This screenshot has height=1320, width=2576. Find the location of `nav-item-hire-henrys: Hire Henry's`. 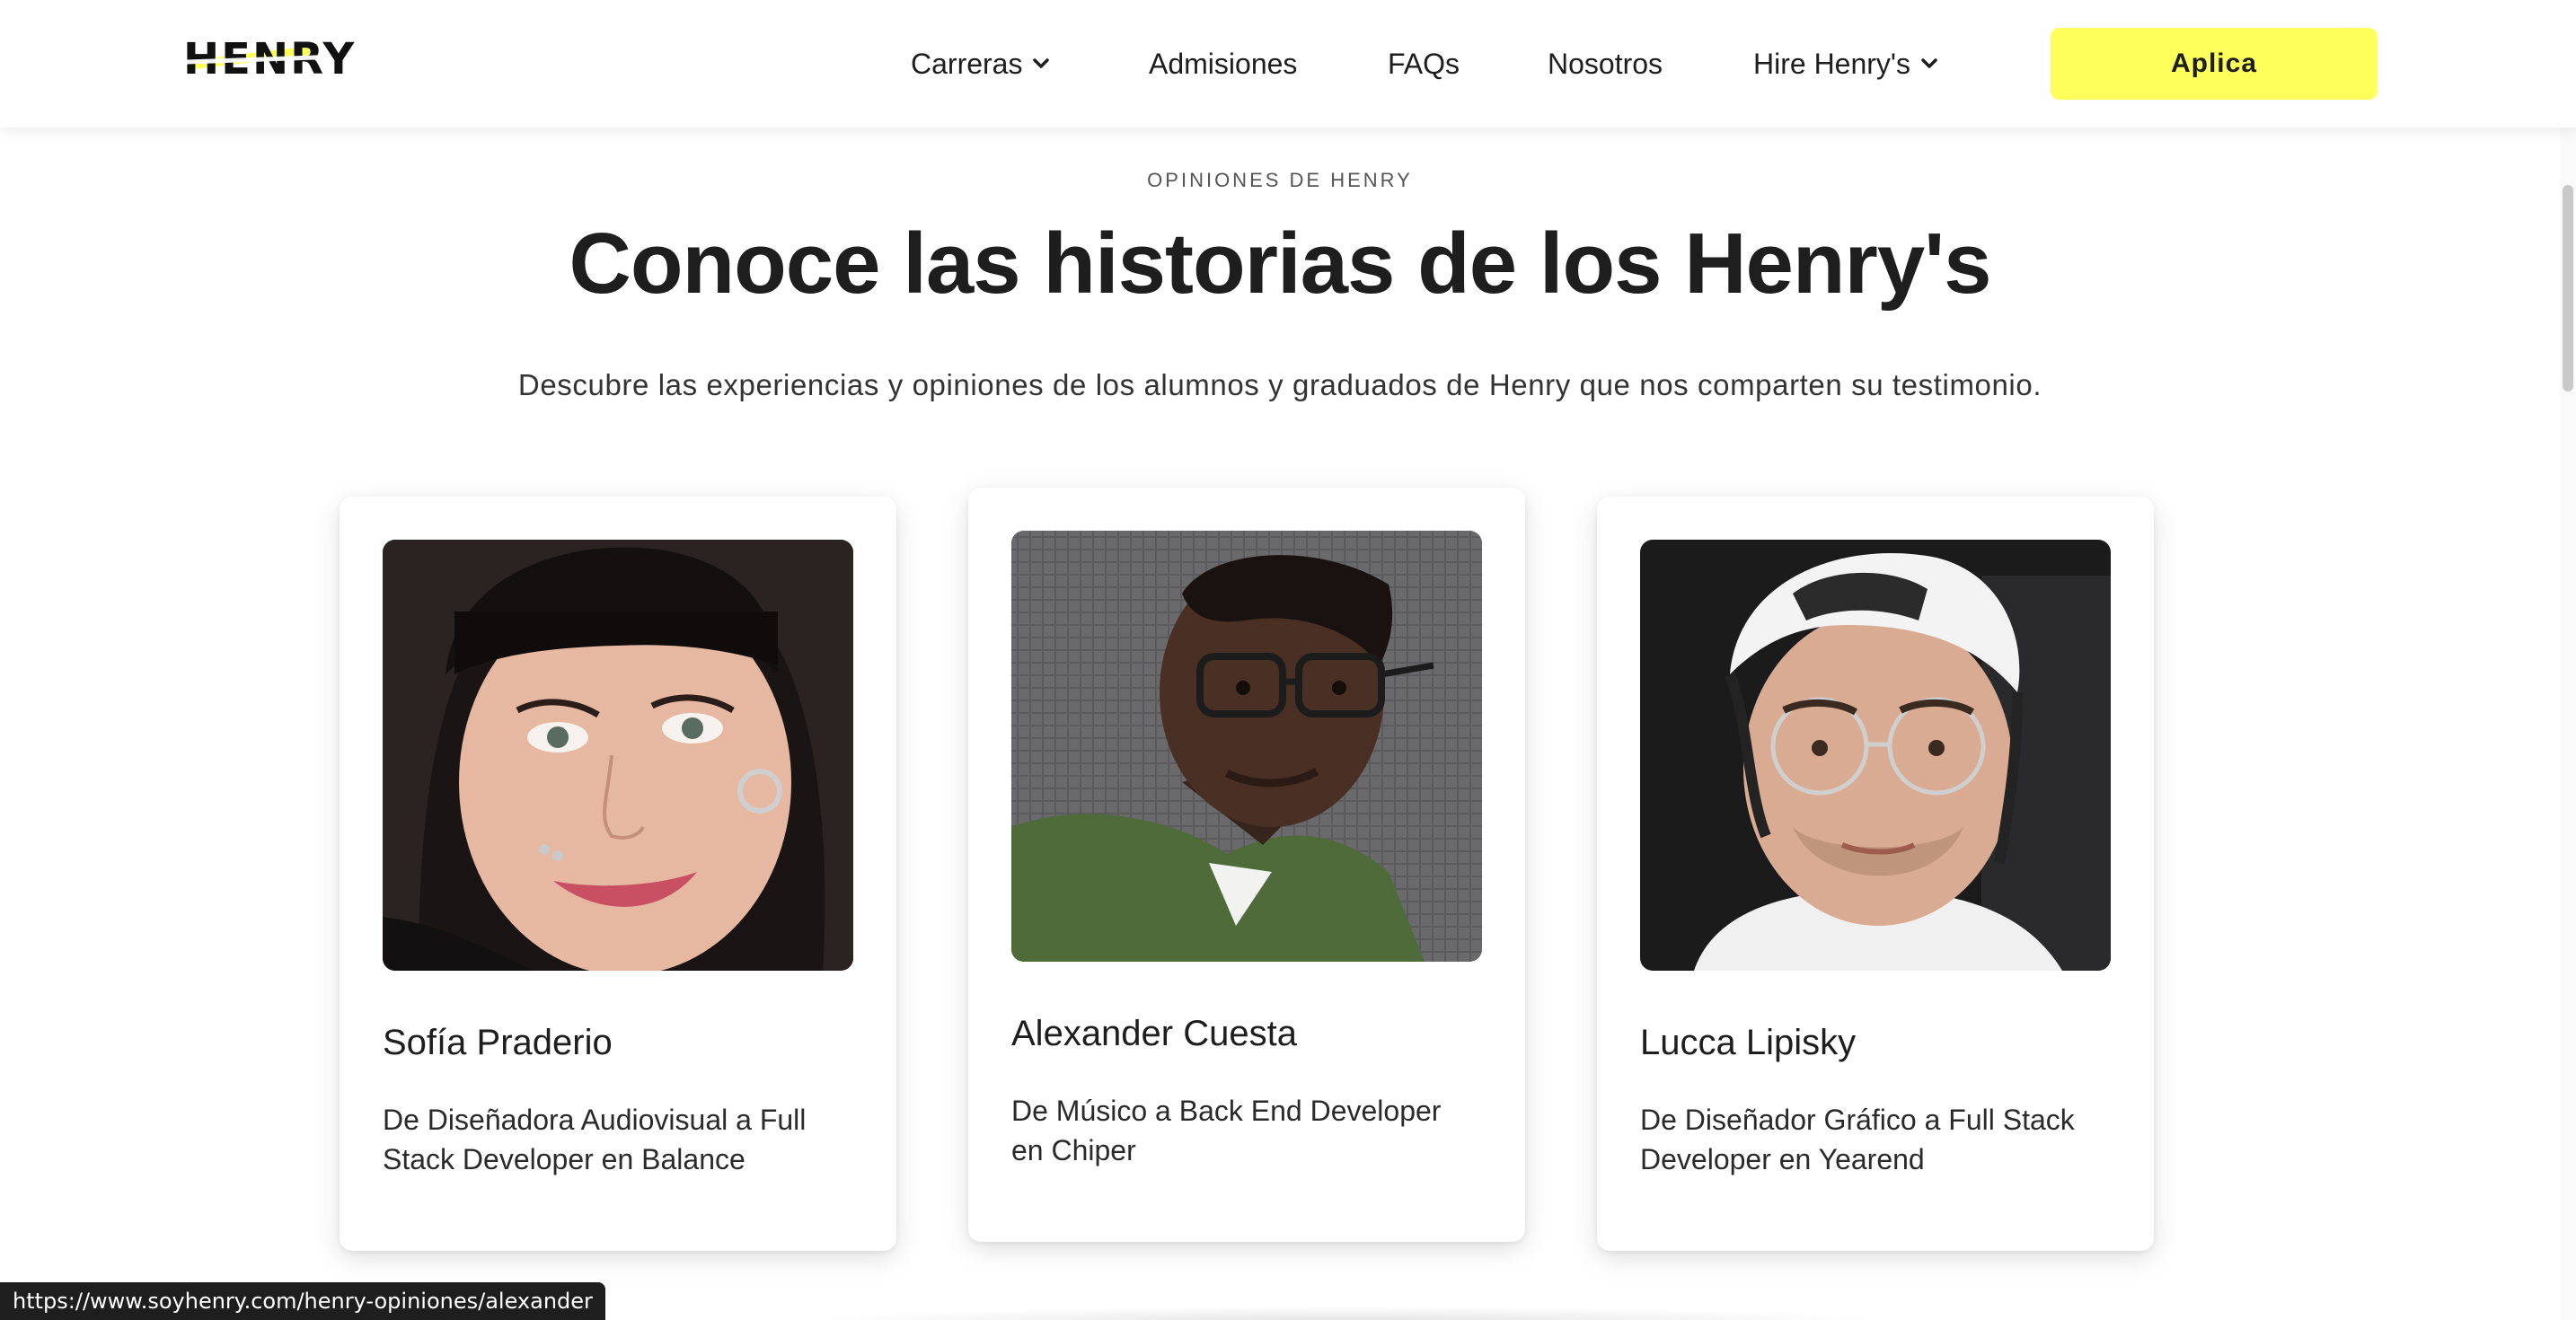

nav-item-hire-henrys: Hire Henry's is located at coordinates (1846, 64).